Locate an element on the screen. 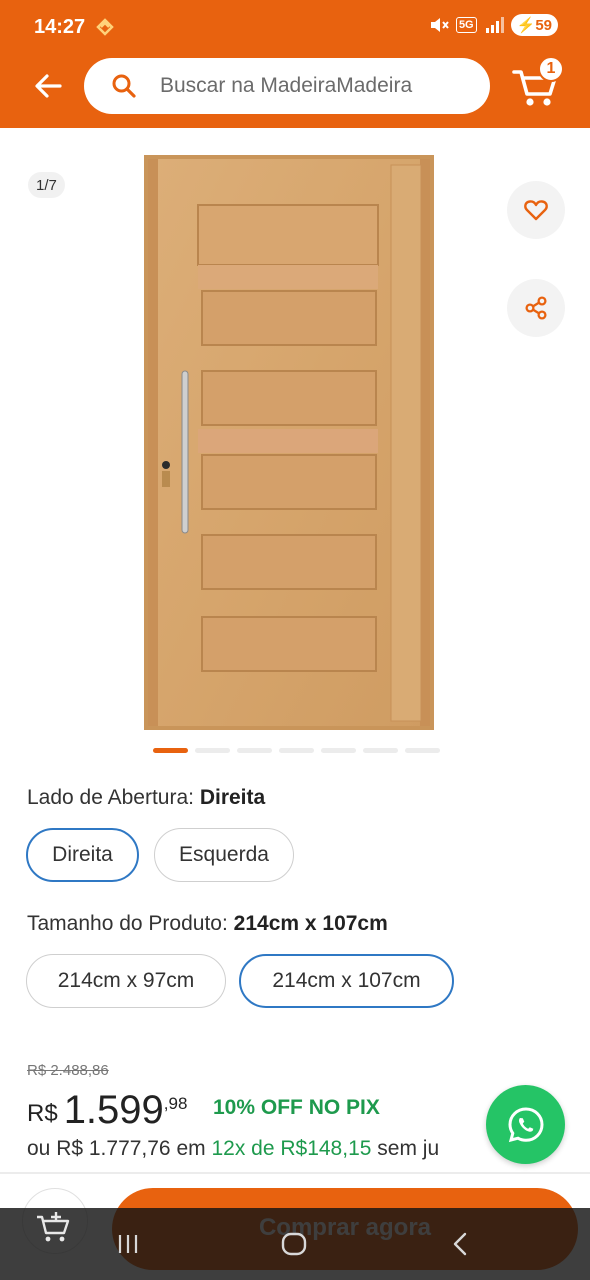  home-icon is located at coordinates (294, 1244).